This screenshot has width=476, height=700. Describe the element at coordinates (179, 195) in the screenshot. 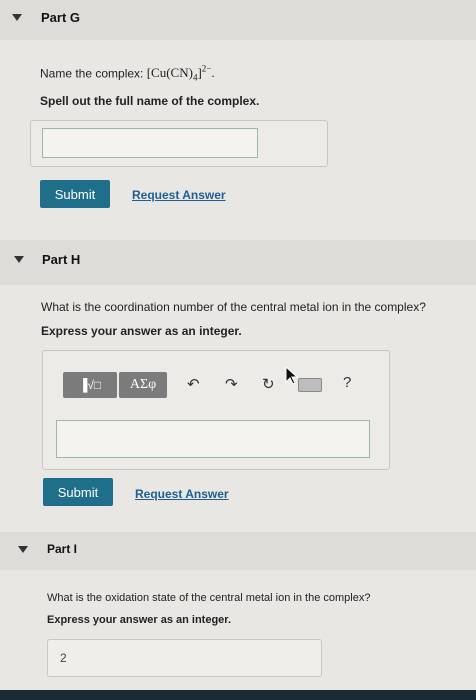

I see `part-g-request-answer-link: Request Answer` at that location.